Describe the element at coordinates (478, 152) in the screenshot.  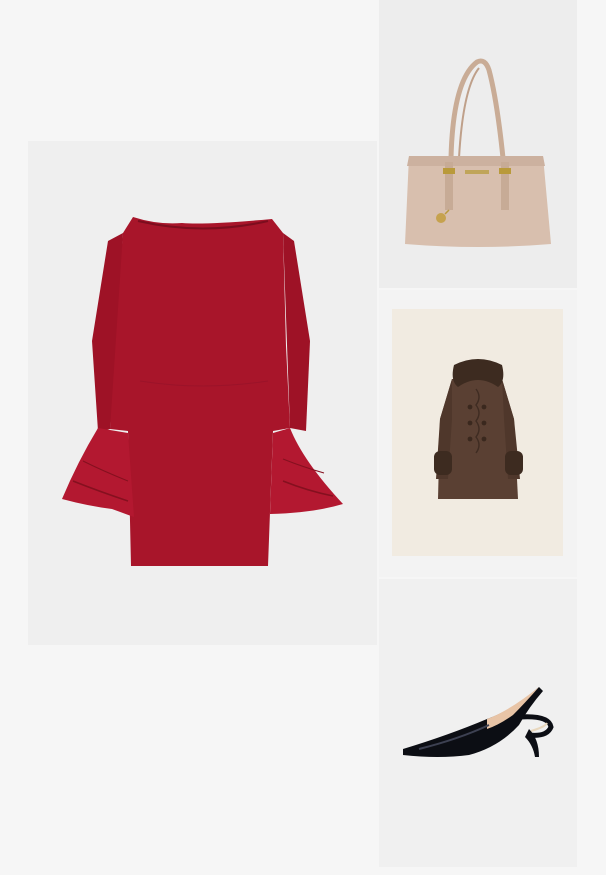
I see `handbag-image` at that location.